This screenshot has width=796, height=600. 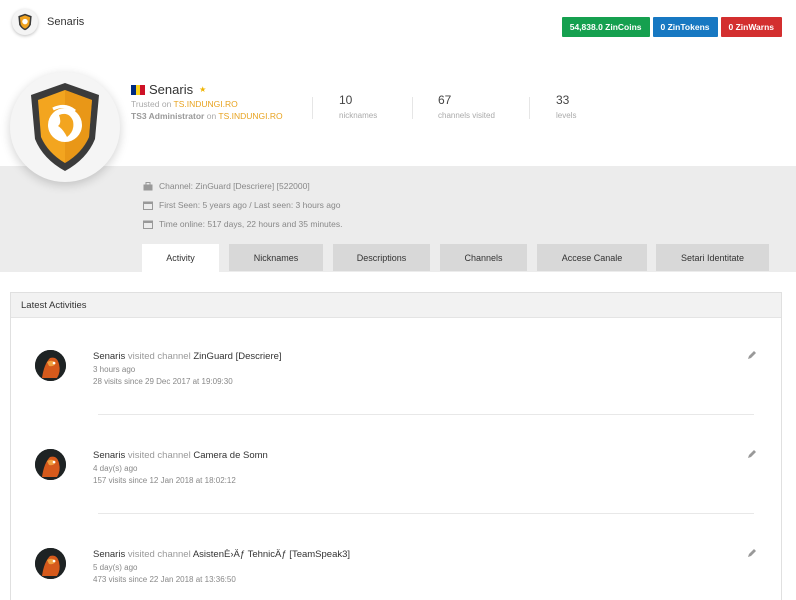 I want to click on site-logo, so click(x=25, y=22).